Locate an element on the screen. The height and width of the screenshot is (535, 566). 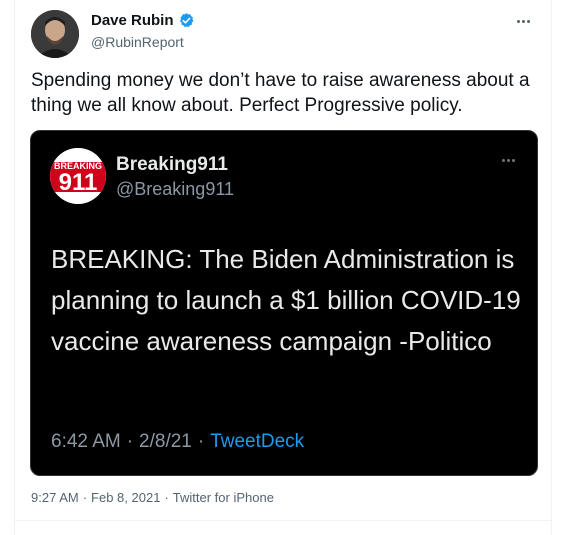
divider is located at coordinates (283, 520).